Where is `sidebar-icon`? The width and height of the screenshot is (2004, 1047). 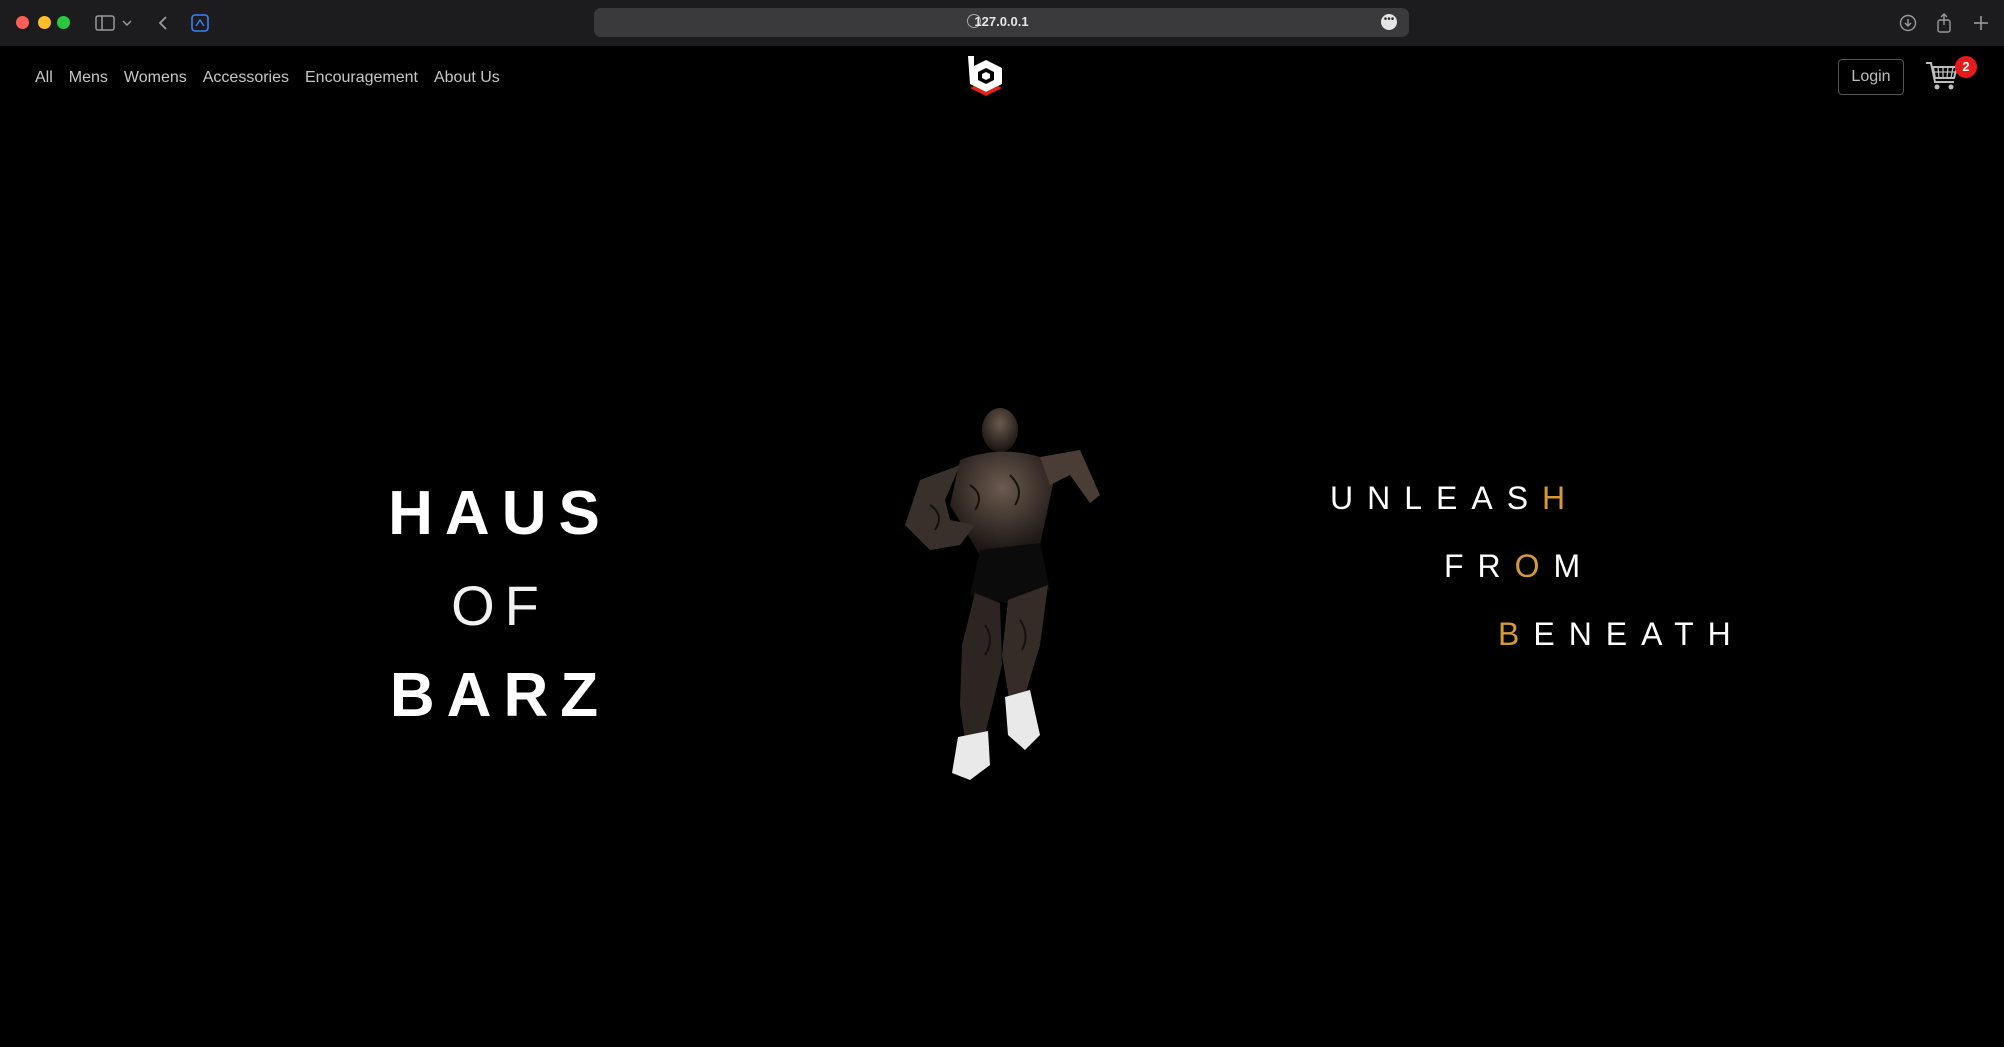 sidebar-icon is located at coordinates (105, 23).